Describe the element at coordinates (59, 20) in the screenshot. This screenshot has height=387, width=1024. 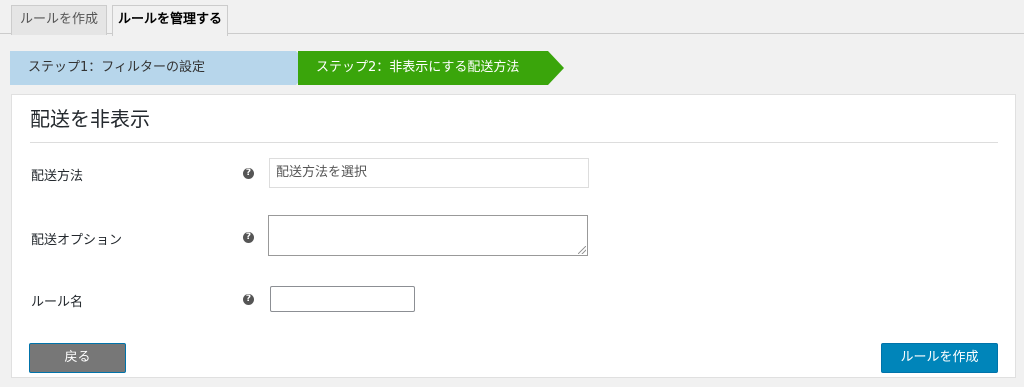
I see `tab-create-rule: ルールを作成` at that location.